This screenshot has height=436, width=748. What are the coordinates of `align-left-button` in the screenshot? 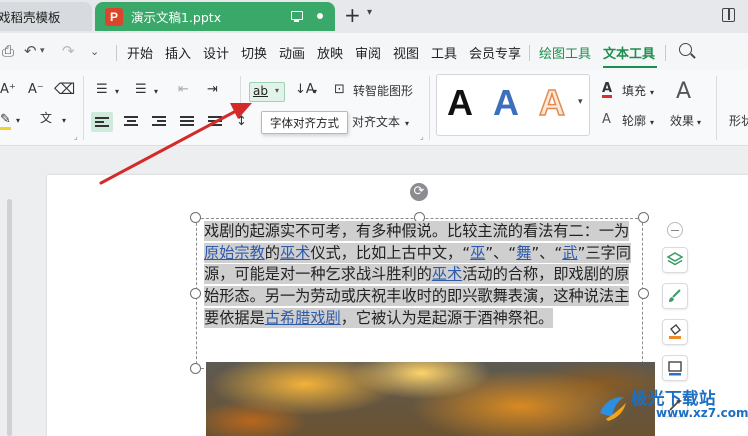 It's located at (102, 122).